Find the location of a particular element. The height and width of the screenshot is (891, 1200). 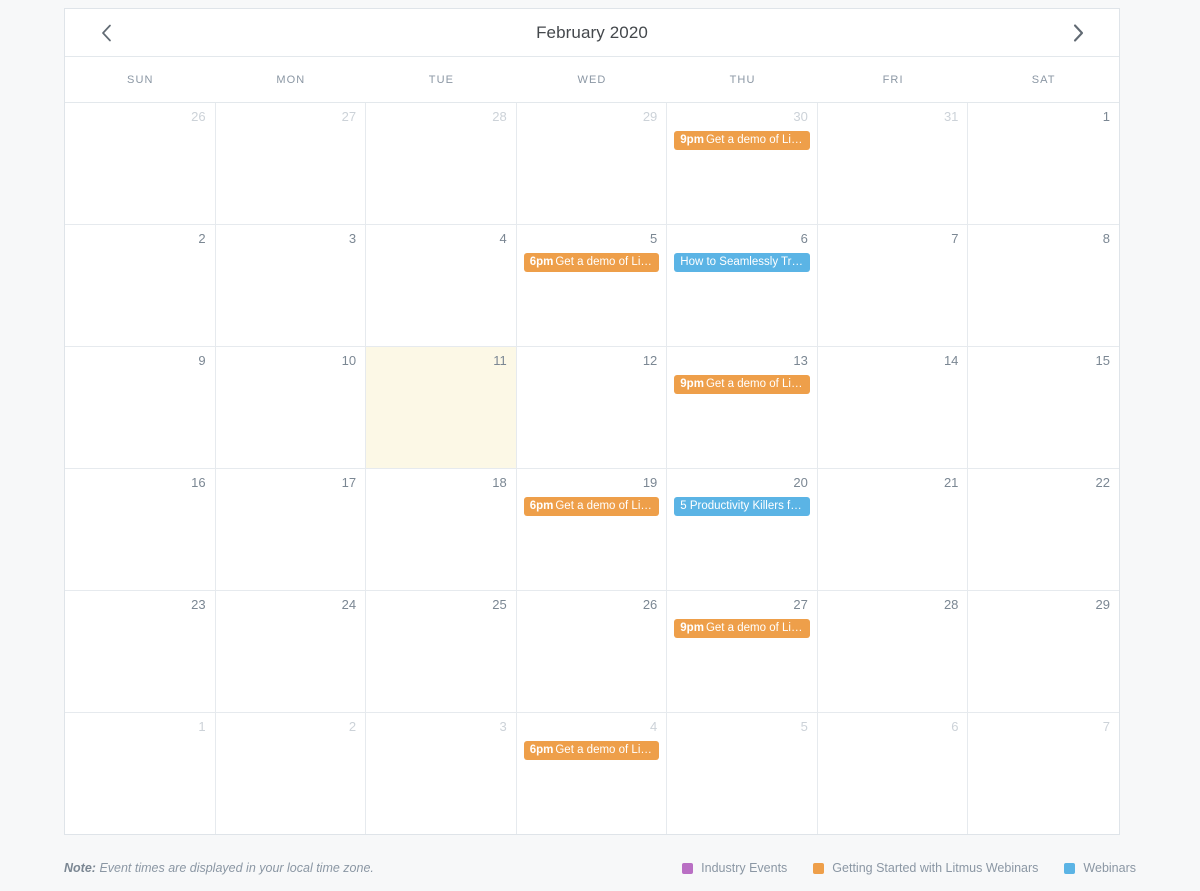

day-number: 14 is located at coordinates (951, 360).